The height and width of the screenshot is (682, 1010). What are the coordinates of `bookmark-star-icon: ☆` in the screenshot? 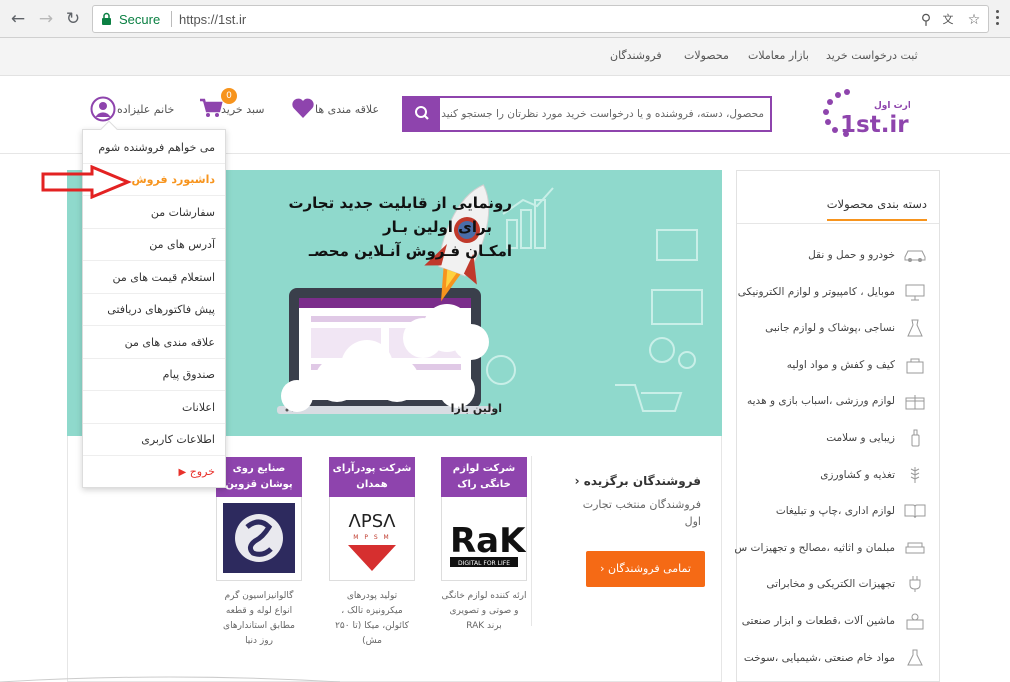 It's located at (974, 20).